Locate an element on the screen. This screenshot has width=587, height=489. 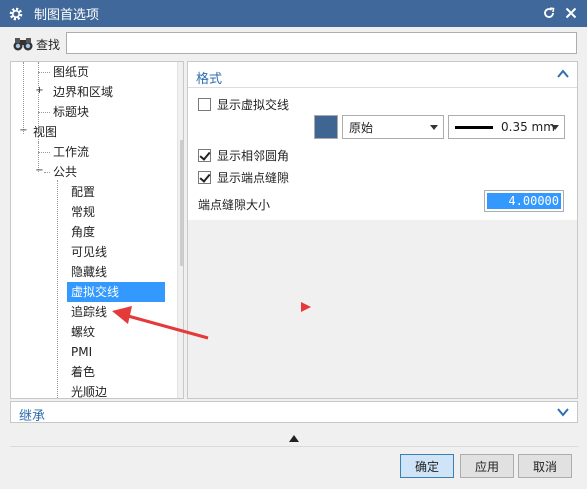
show-adjacent-fillets-checkbox is located at coordinates (204, 155).